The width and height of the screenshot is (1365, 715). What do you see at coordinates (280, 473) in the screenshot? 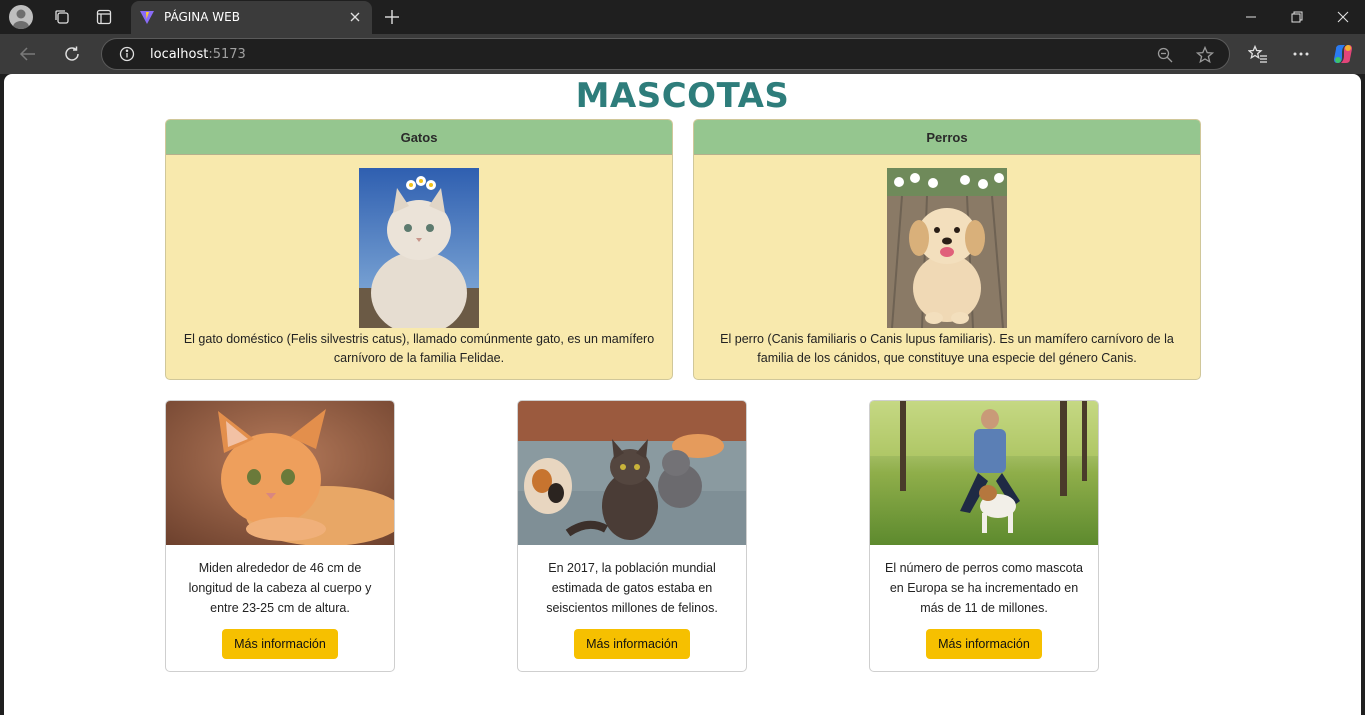
I see `orange-kitten-image` at bounding box center [280, 473].